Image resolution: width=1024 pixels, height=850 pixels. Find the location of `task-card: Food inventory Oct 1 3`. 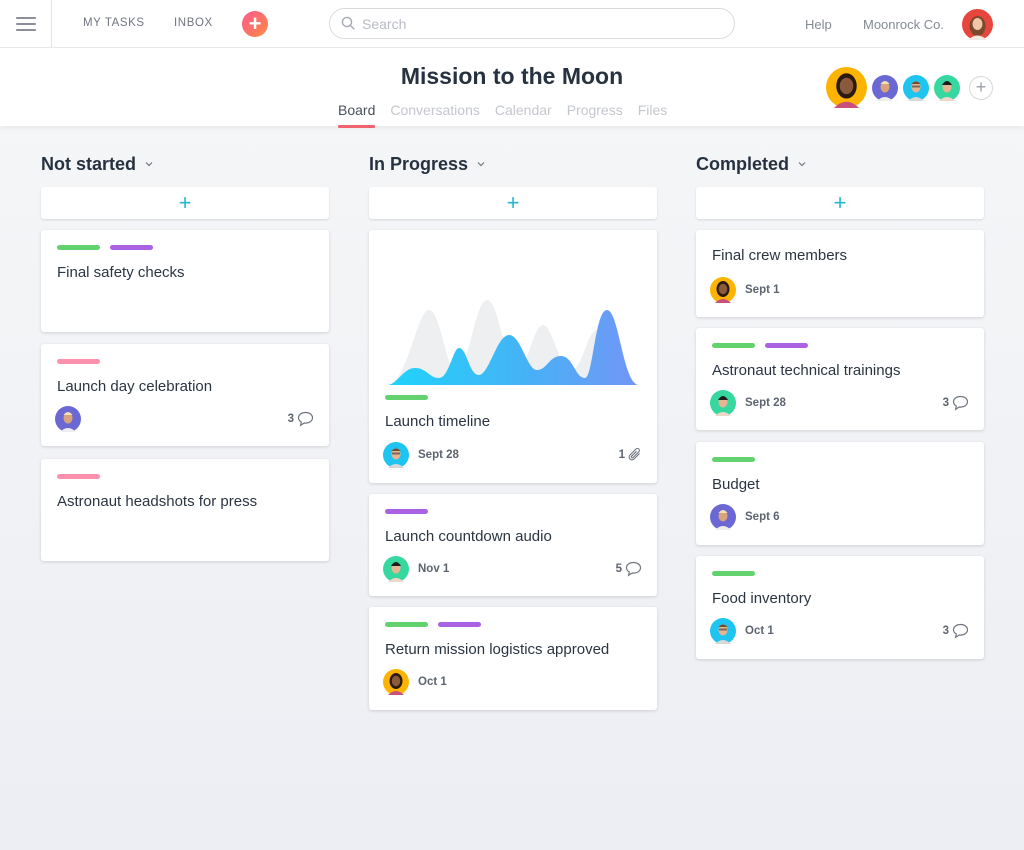

task-card: Food inventory Oct 1 3 is located at coordinates (840, 607).